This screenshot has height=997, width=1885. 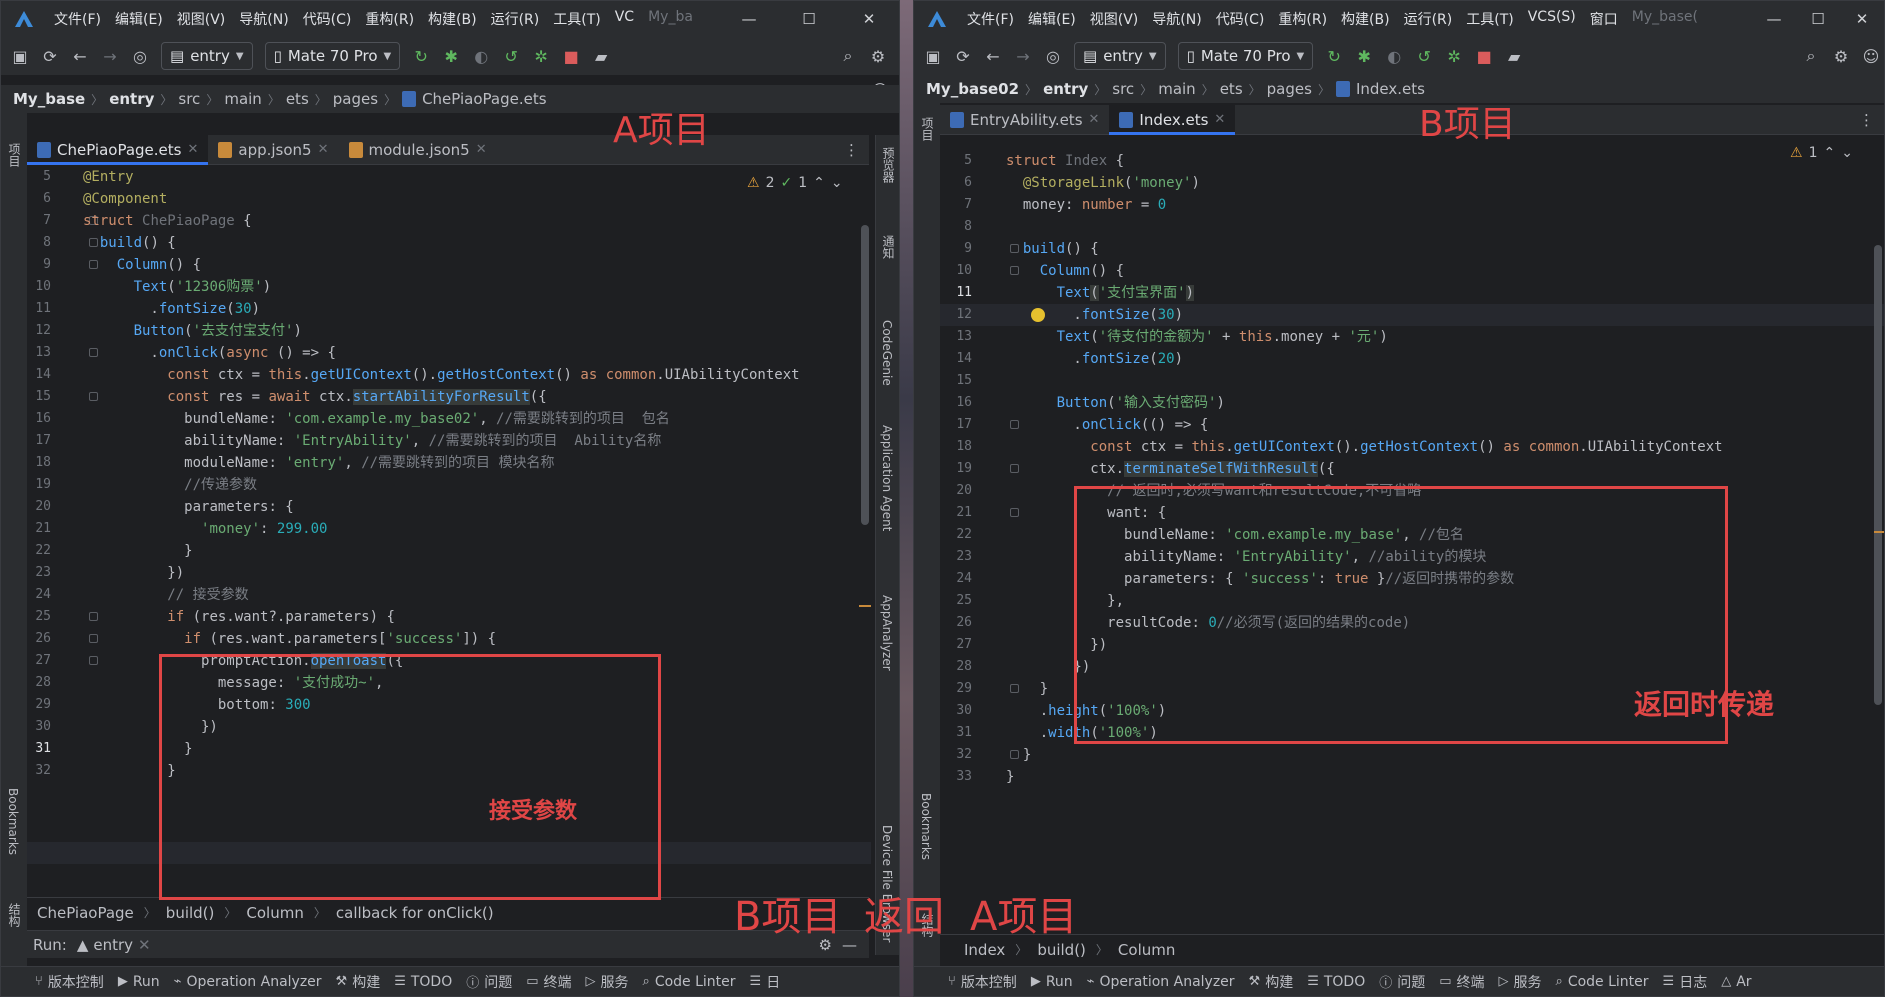 What do you see at coordinates (1489, 19) in the screenshot?
I see `menu-tools: 工具(T)` at bounding box center [1489, 19].